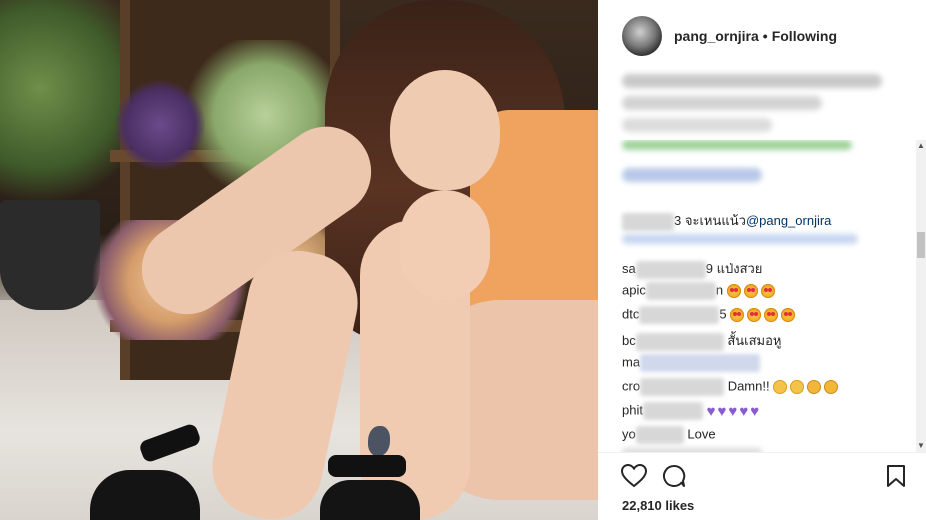  I want to click on purple-flowers, so click(160, 125).